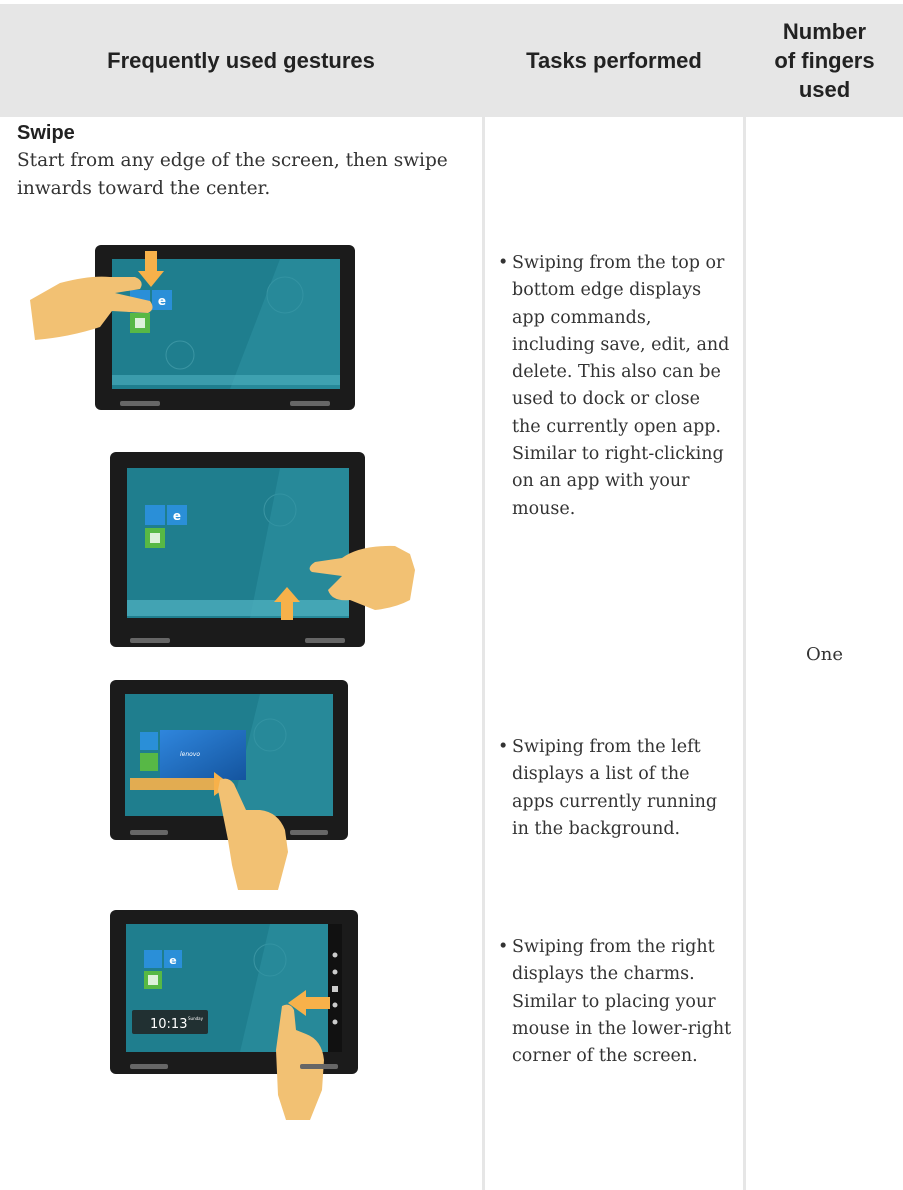 The width and height of the screenshot is (903, 1190). Describe the element at coordinates (824, 654) in the screenshot. I see `fingers-used-value: One` at that location.